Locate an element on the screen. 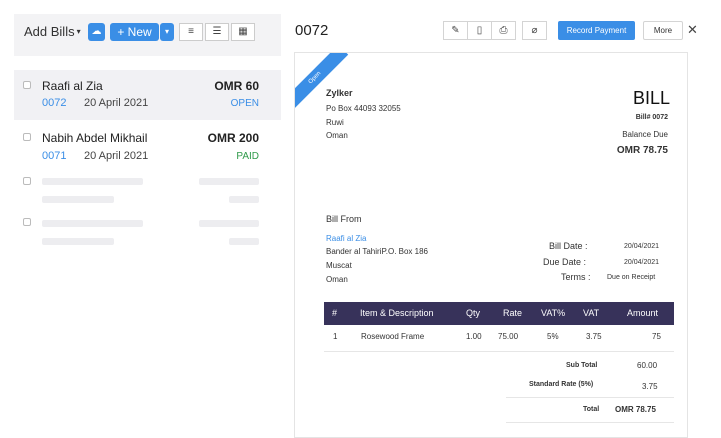 This screenshot has height=438, width=721. printer-icon: ⎙ is located at coordinates (503, 30).